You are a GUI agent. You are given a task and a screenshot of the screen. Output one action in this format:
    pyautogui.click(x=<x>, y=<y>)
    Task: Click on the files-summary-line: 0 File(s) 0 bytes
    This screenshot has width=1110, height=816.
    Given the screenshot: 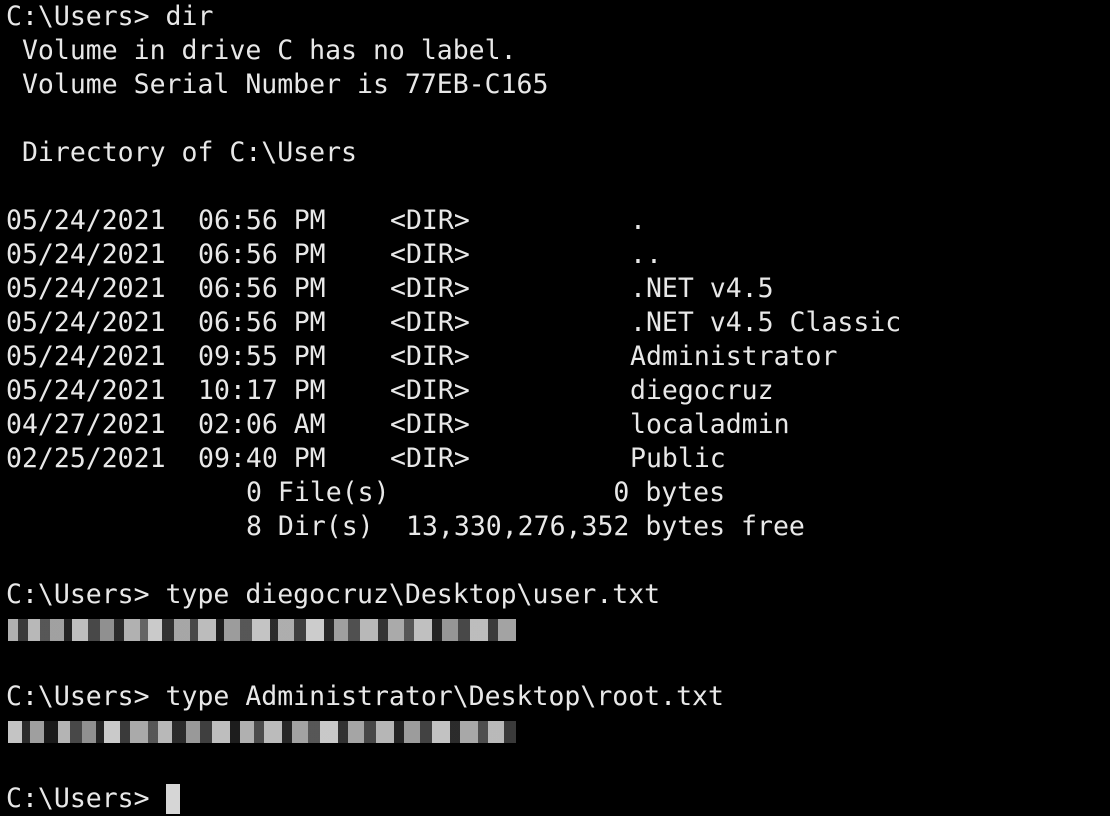 What is the action you would take?
    pyautogui.click(x=558, y=493)
    